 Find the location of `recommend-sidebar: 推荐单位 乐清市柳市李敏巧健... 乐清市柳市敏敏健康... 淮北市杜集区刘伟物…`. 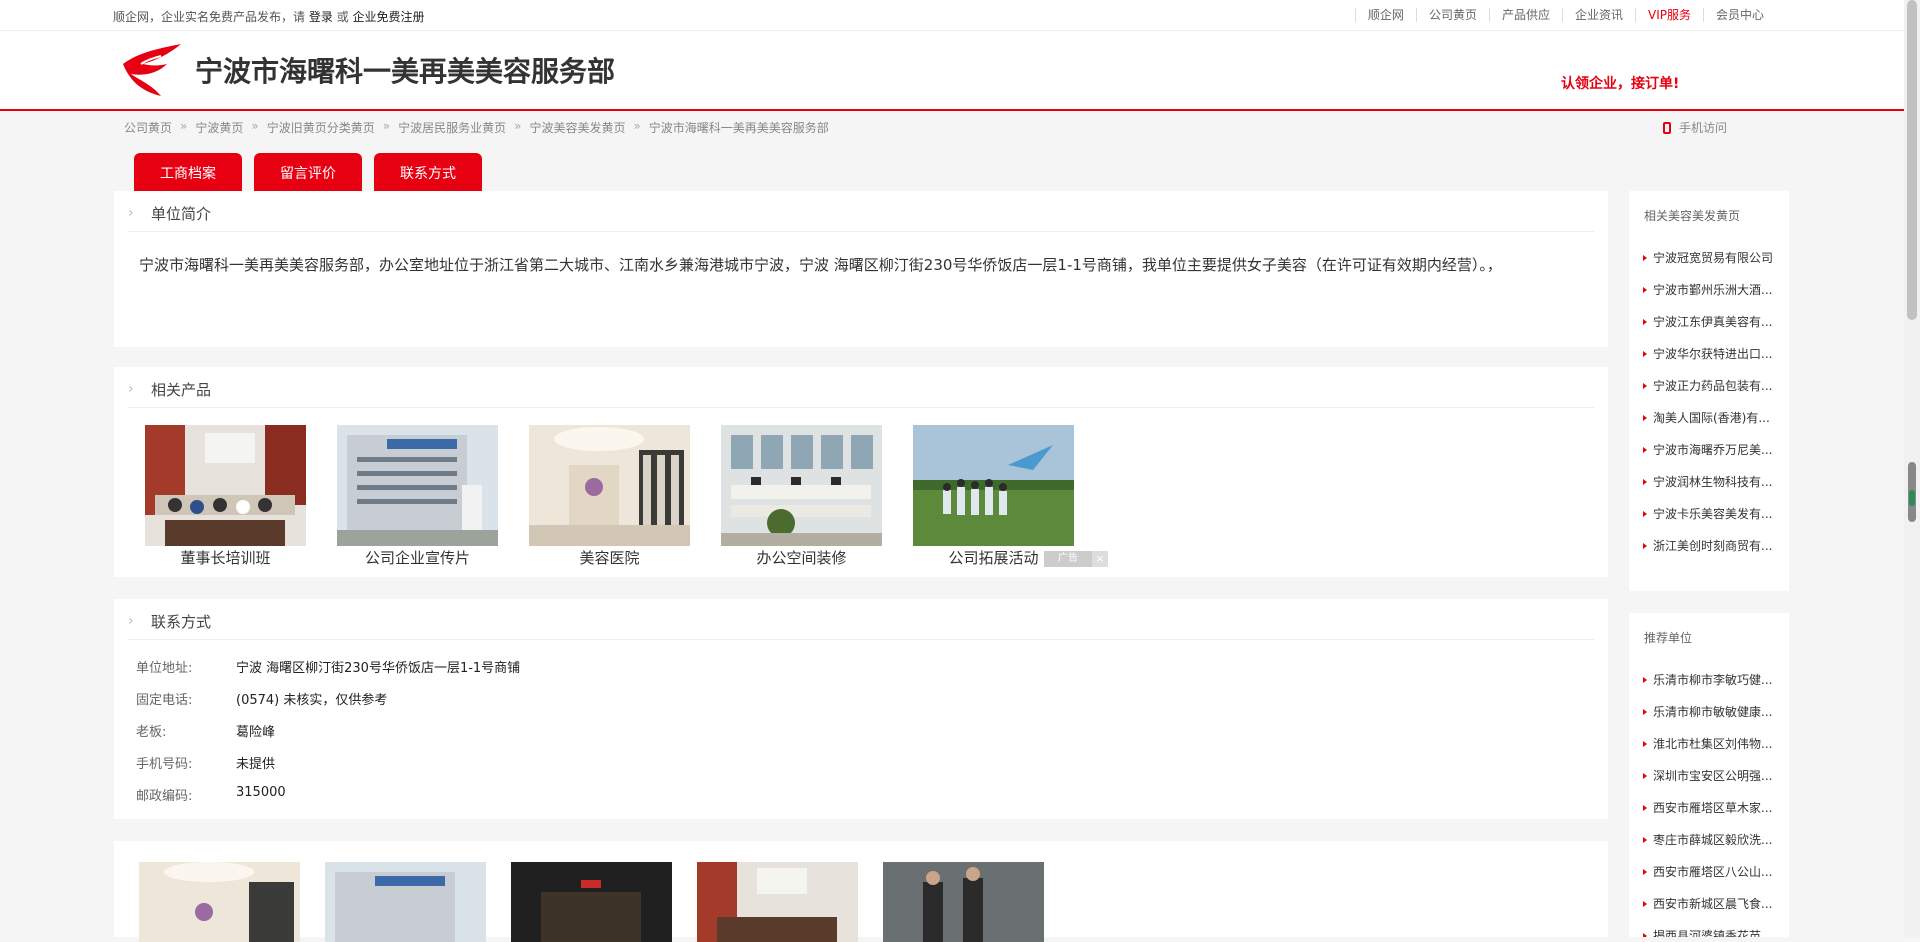

recommend-sidebar: 推荐单位 乐清市柳市李敏巧健... 乐清市柳市敏敏健康... 淮北市杜集区刘伟物… is located at coordinates (1709, 775).